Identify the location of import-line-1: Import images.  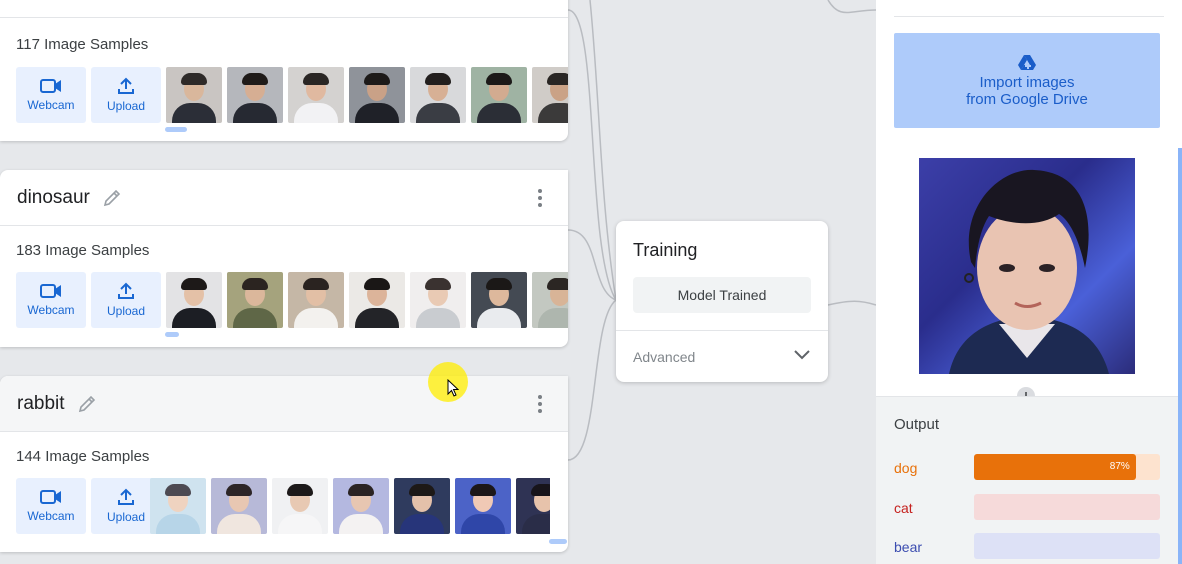
(1027, 82).